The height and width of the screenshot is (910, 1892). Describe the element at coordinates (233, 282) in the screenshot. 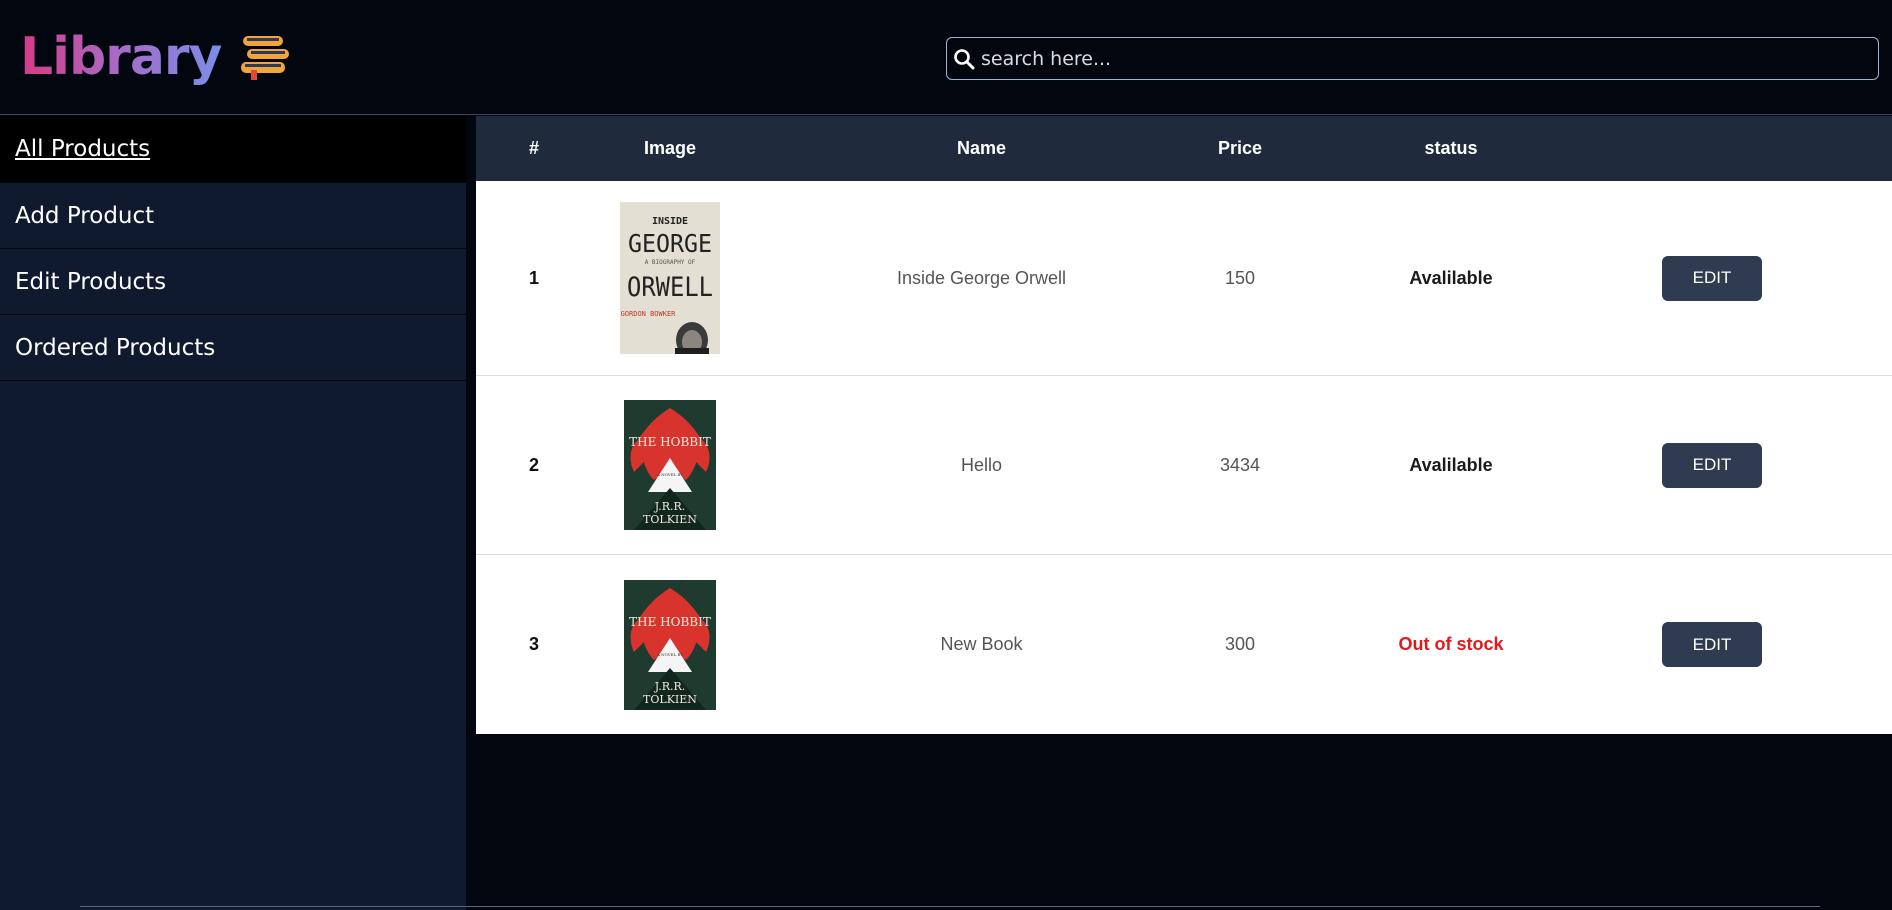

I see `sidebar-item-edit-products: Edit Products` at that location.